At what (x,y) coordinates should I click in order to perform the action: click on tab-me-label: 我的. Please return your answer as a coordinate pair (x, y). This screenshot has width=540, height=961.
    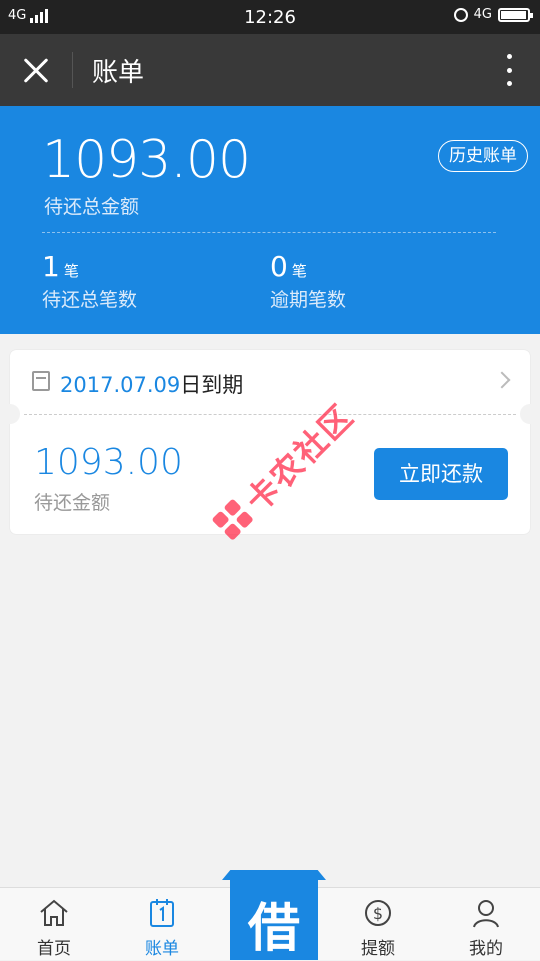
    Looking at the image, I should click on (486, 949).